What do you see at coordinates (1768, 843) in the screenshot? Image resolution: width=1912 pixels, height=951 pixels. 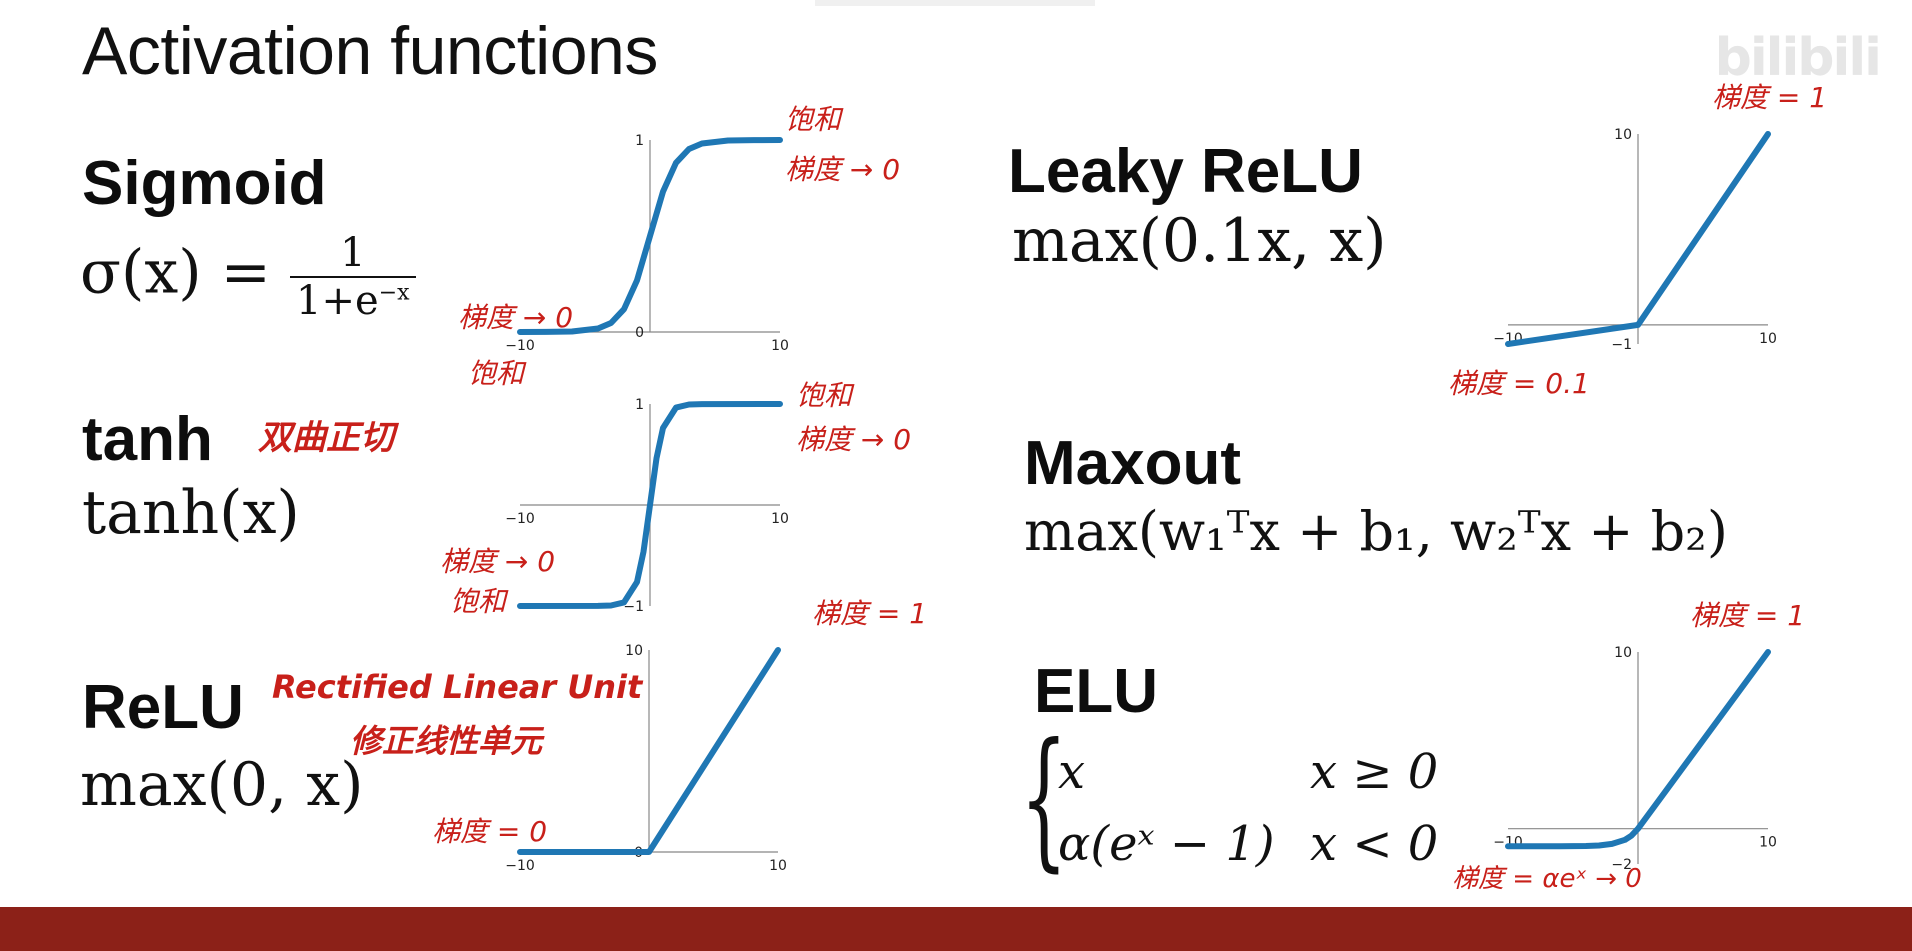 I see `elu-chart-x-tick-1: 10` at bounding box center [1768, 843].